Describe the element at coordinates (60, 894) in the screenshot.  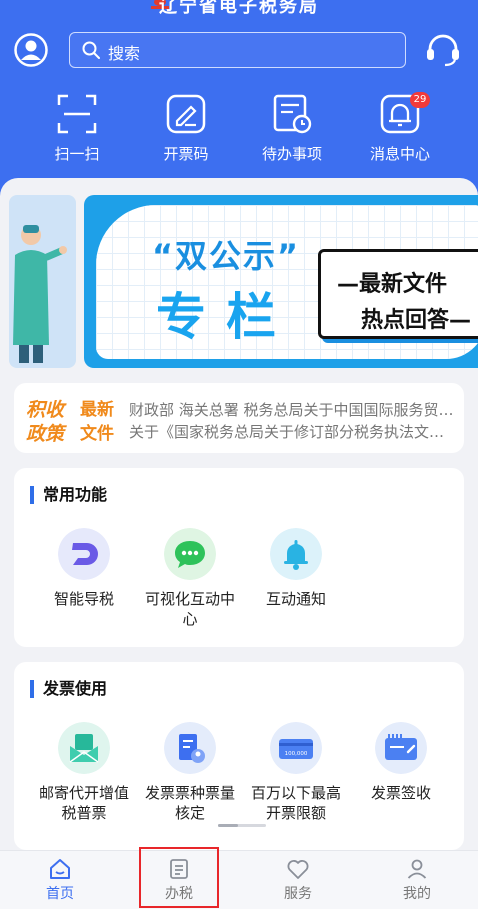
I see `tab-label: 首页` at that location.